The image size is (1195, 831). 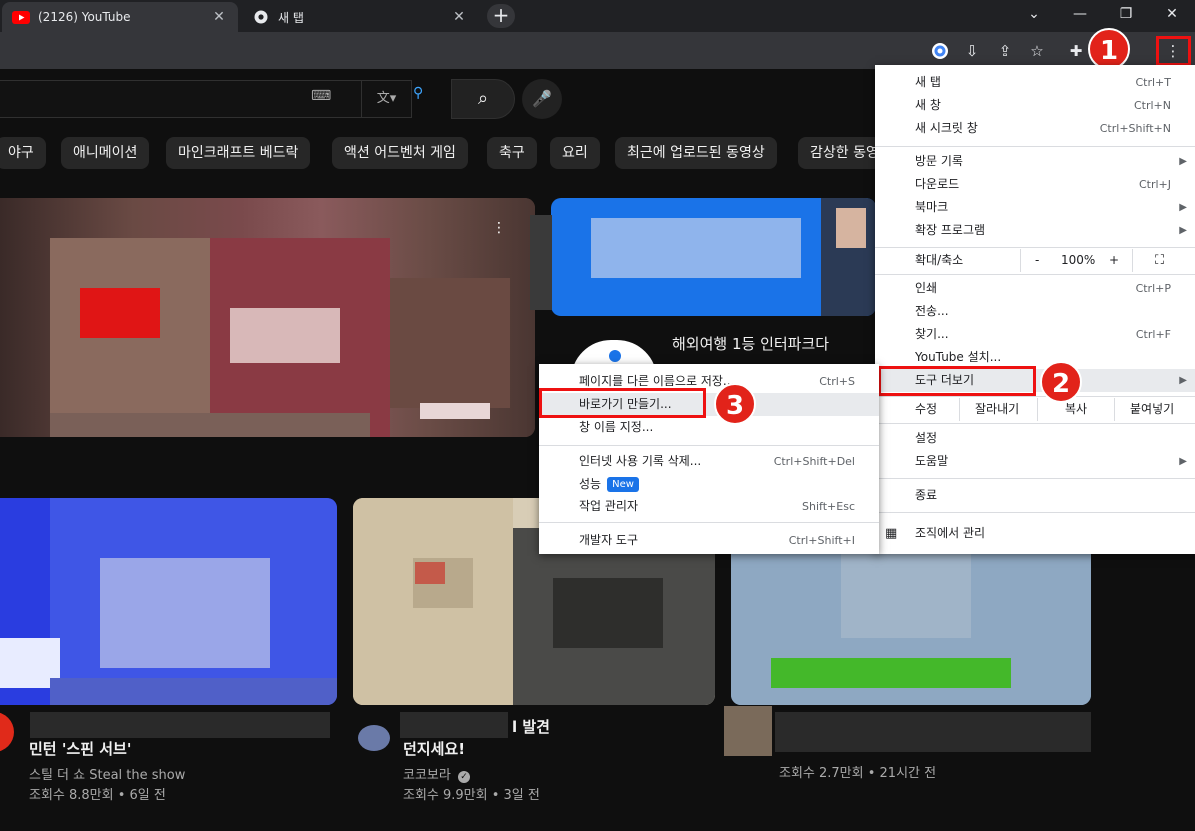 What do you see at coordinates (386, 99) in the screenshot?
I see `translate-icon: 文▾` at bounding box center [386, 99].